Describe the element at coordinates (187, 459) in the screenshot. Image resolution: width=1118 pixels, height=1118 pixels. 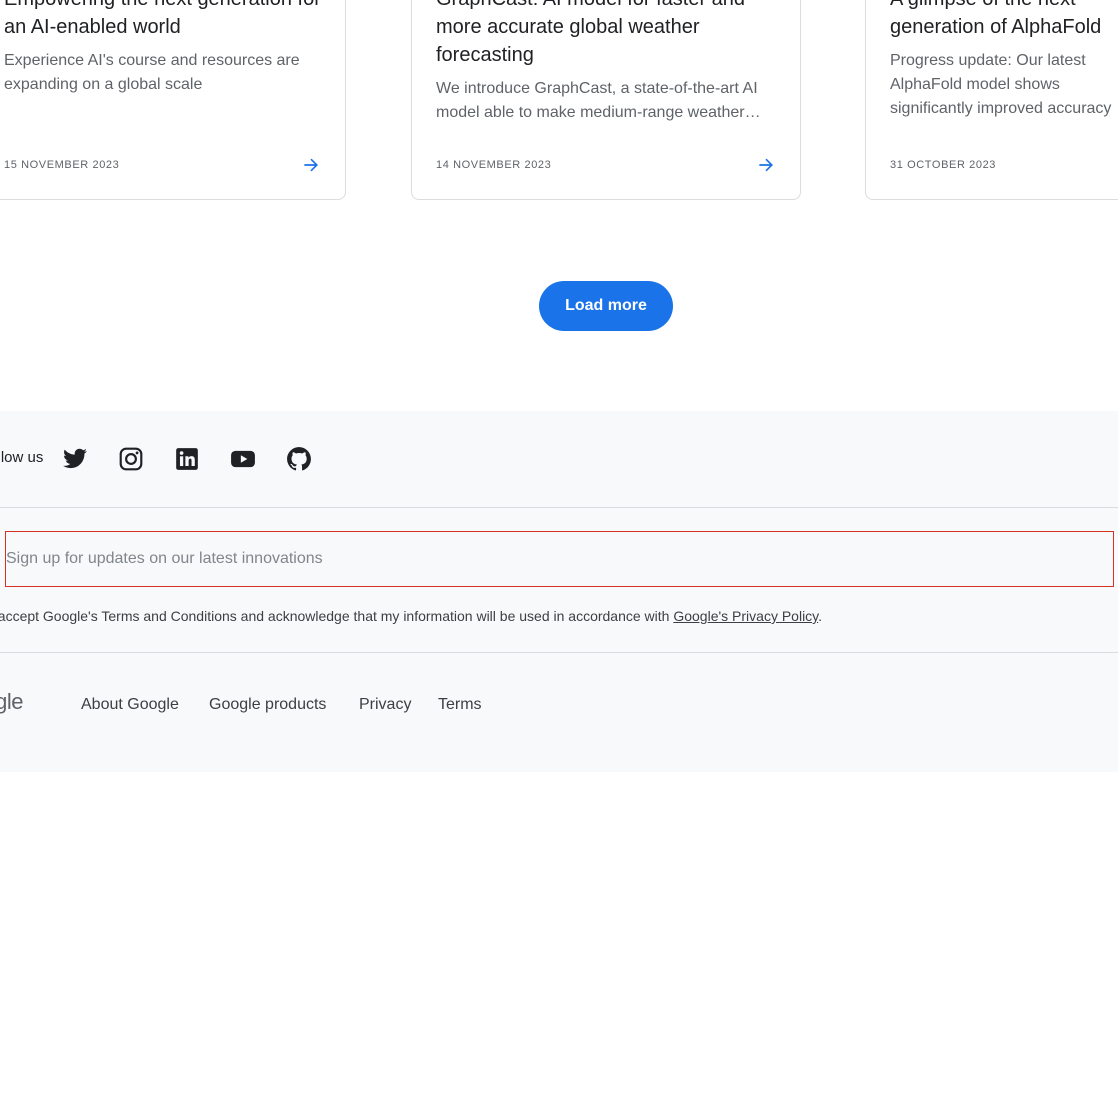
I see `linkedin-icon` at that location.